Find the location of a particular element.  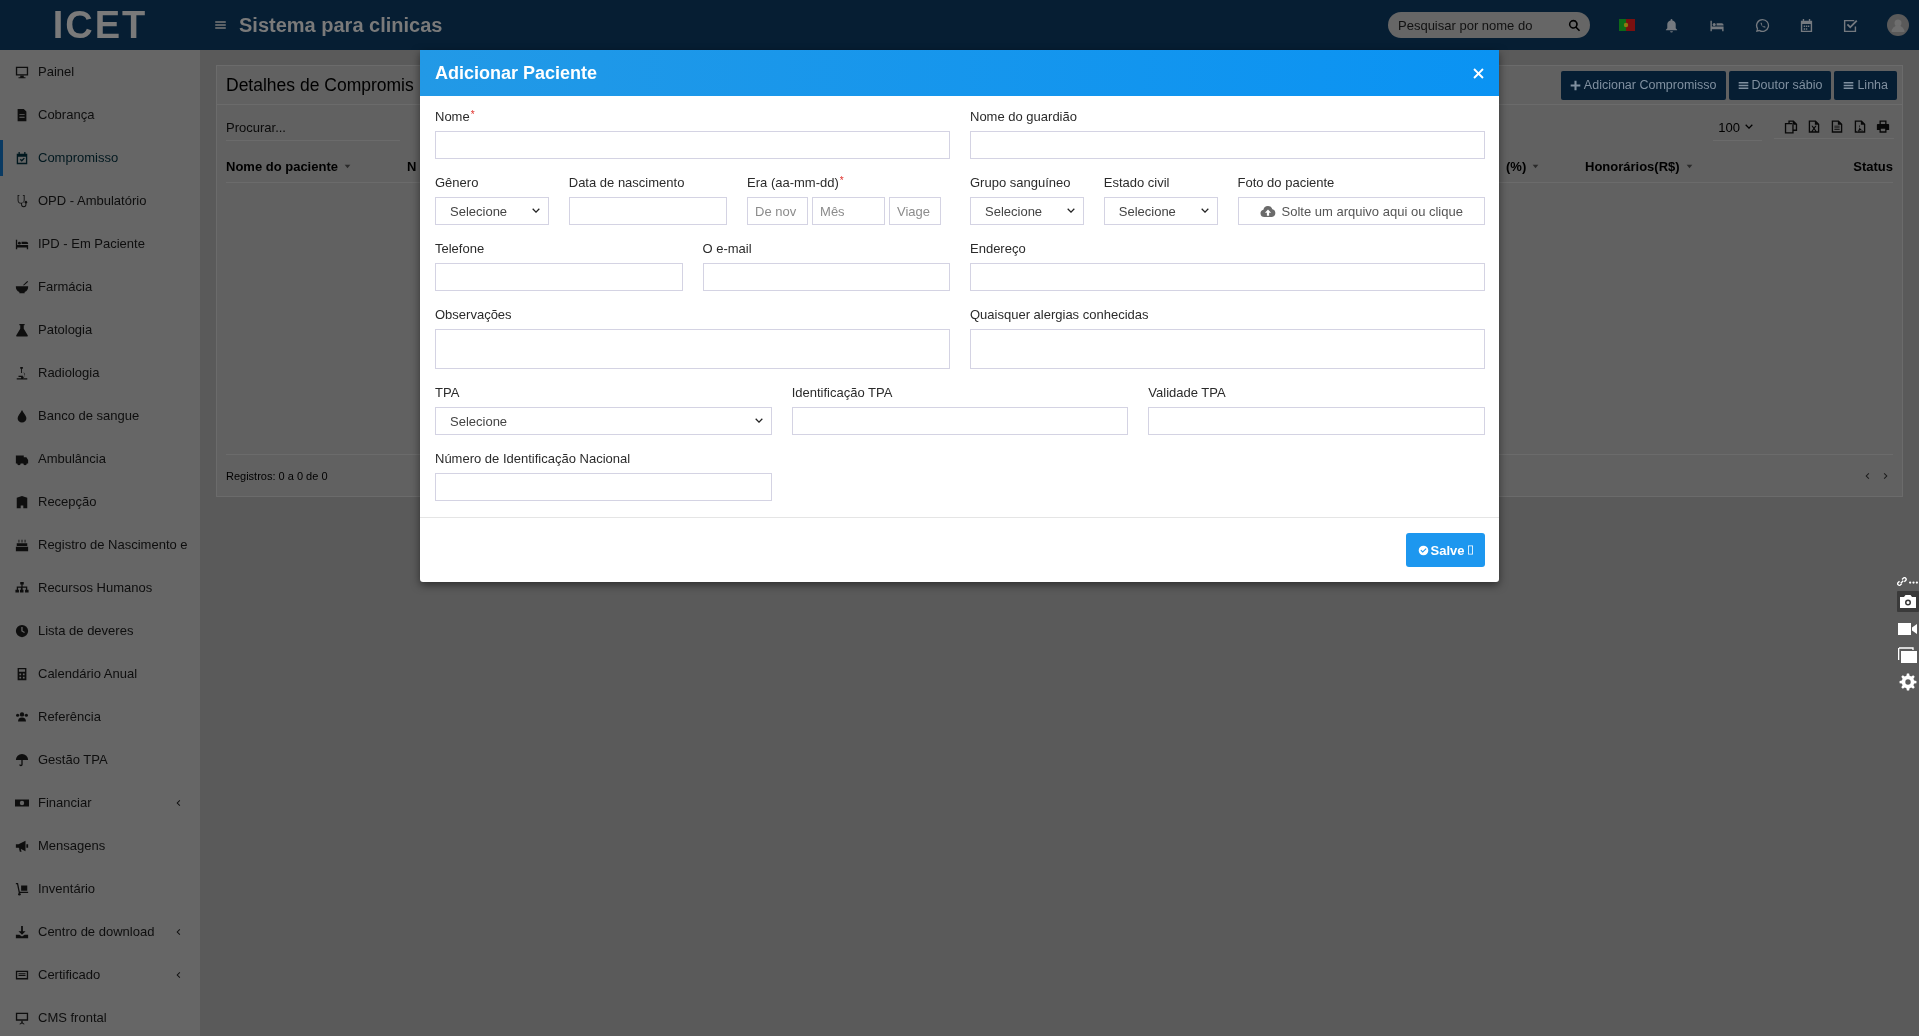

list-button: Linha is located at coordinates (1865, 85).